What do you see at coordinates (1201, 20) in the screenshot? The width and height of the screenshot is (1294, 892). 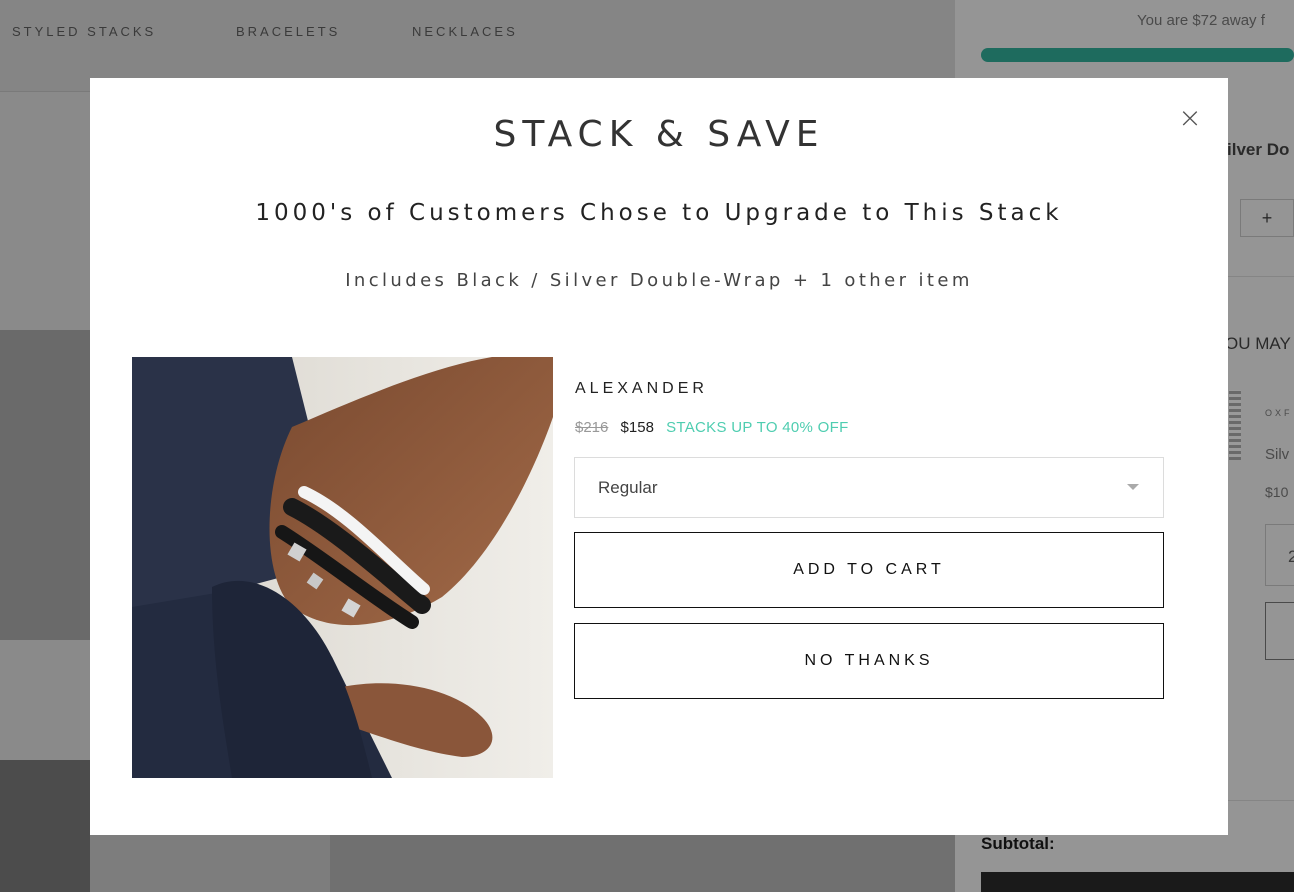 I see `free-shipping-message: You are $72 away f` at bounding box center [1201, 20].